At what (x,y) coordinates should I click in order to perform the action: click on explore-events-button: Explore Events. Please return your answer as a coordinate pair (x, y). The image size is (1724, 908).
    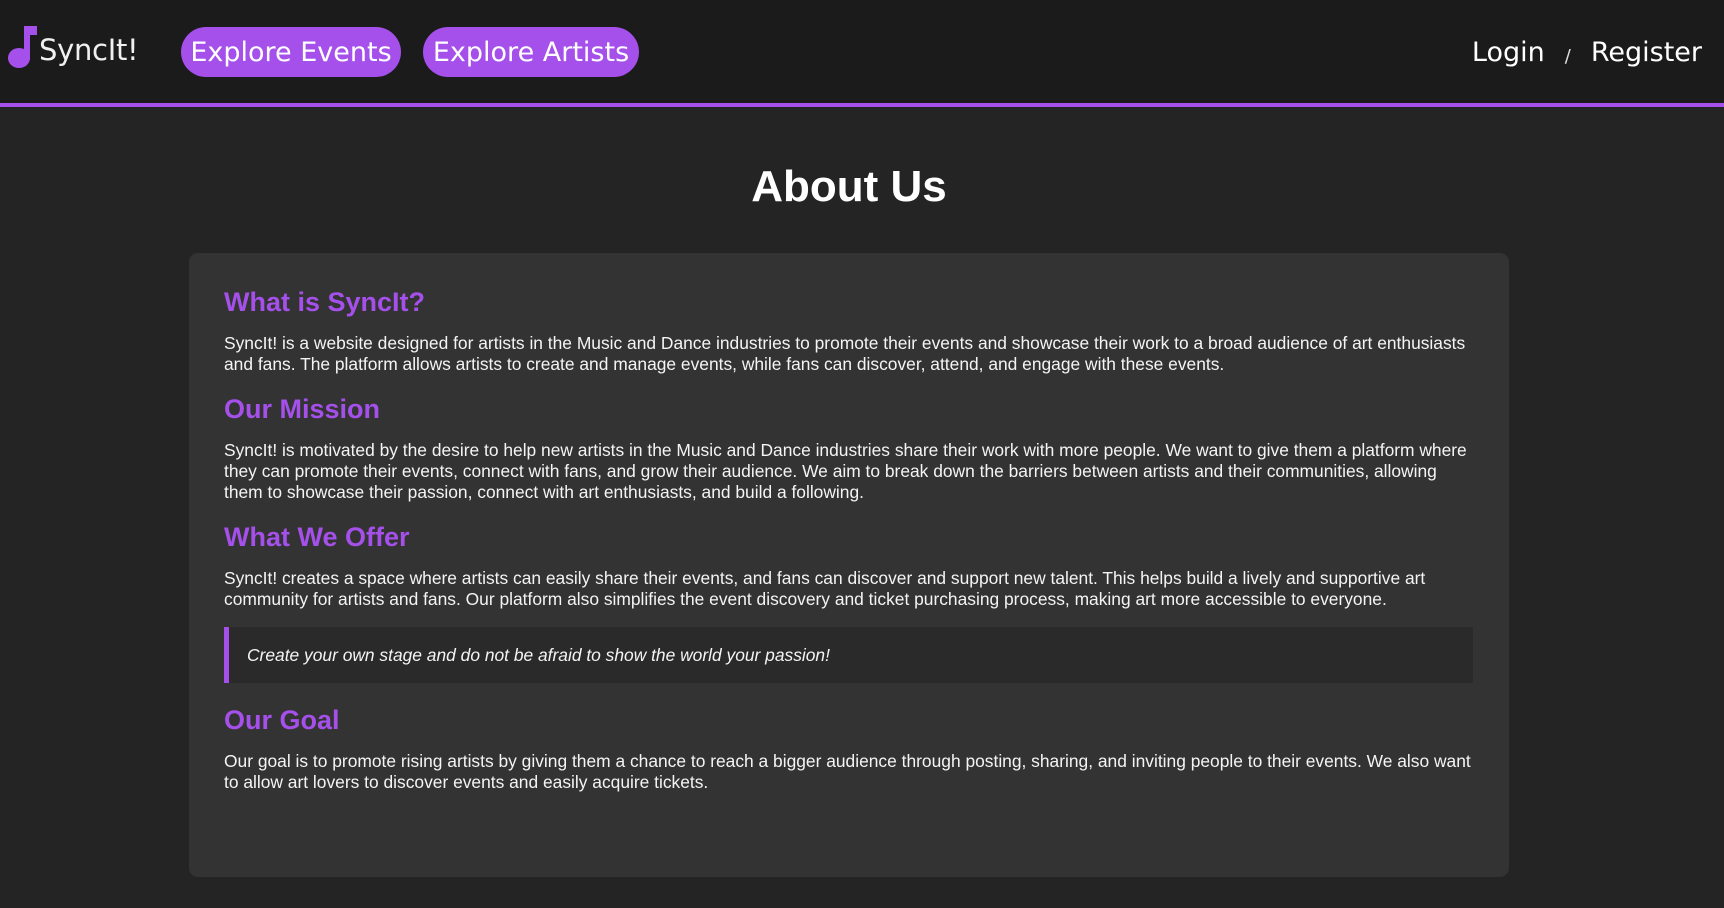
    Looking at the image, I should click on (291, 52).